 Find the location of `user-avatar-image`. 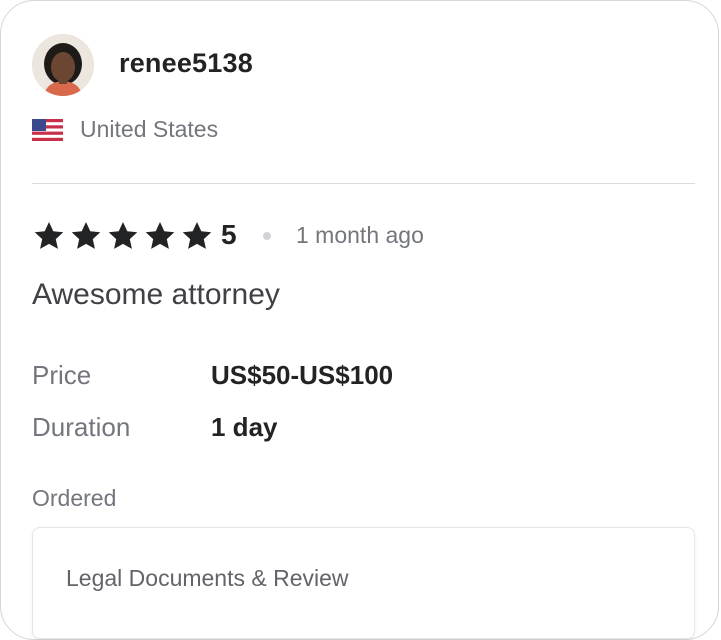

user-avatar-image is located at coordinates (63, 65).